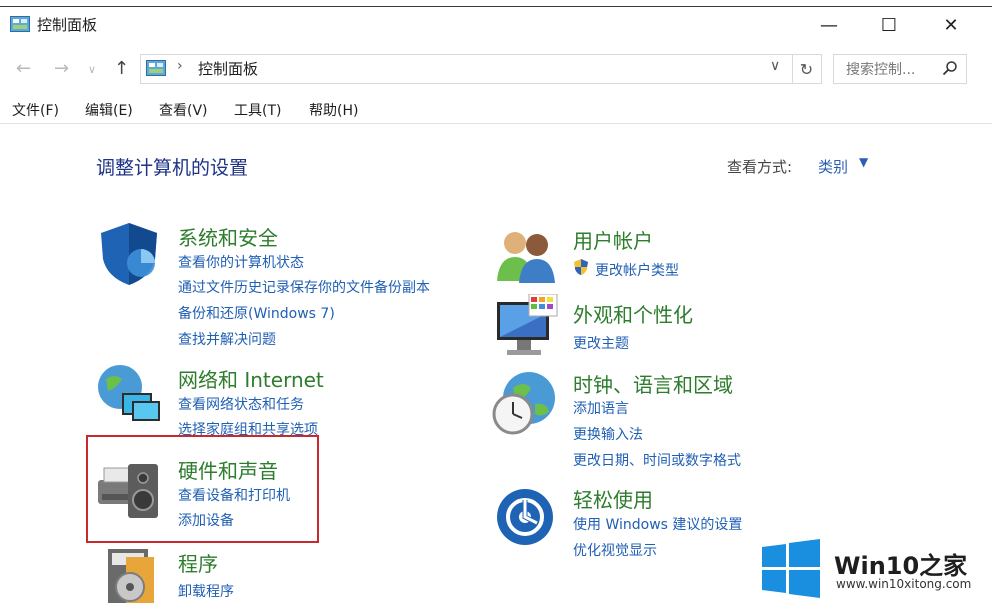 The image size is (992, 609). Describe the element at coordinates (202, 489) in the screenshot. I see `highlight-box` at that location.